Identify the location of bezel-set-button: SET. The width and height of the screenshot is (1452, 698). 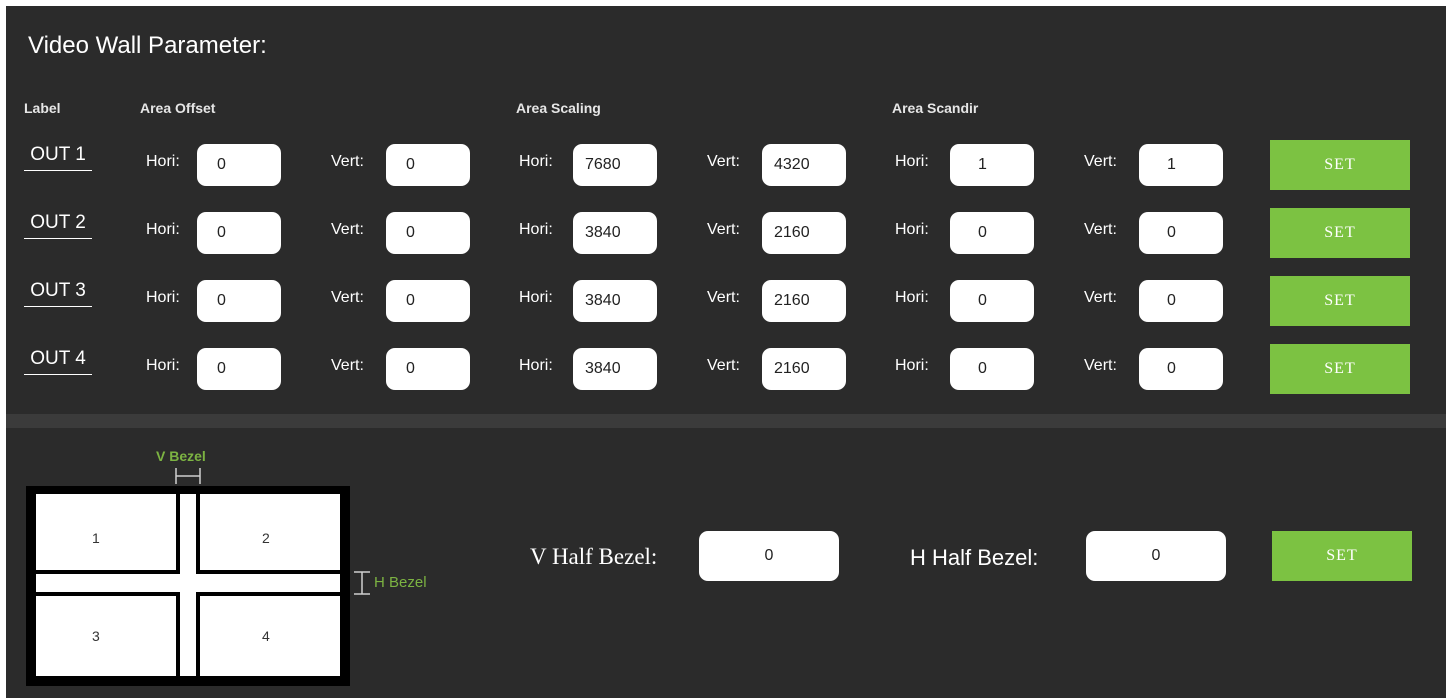
(1342, 556).